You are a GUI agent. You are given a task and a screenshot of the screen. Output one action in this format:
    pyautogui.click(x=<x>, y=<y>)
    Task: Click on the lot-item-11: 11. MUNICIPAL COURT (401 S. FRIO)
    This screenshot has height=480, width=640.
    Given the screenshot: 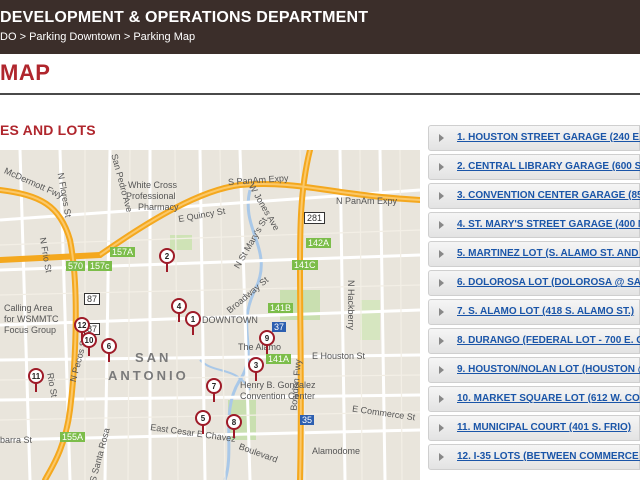 What is the action you would take?
    pyautogui.click(x=534, y=428)
    